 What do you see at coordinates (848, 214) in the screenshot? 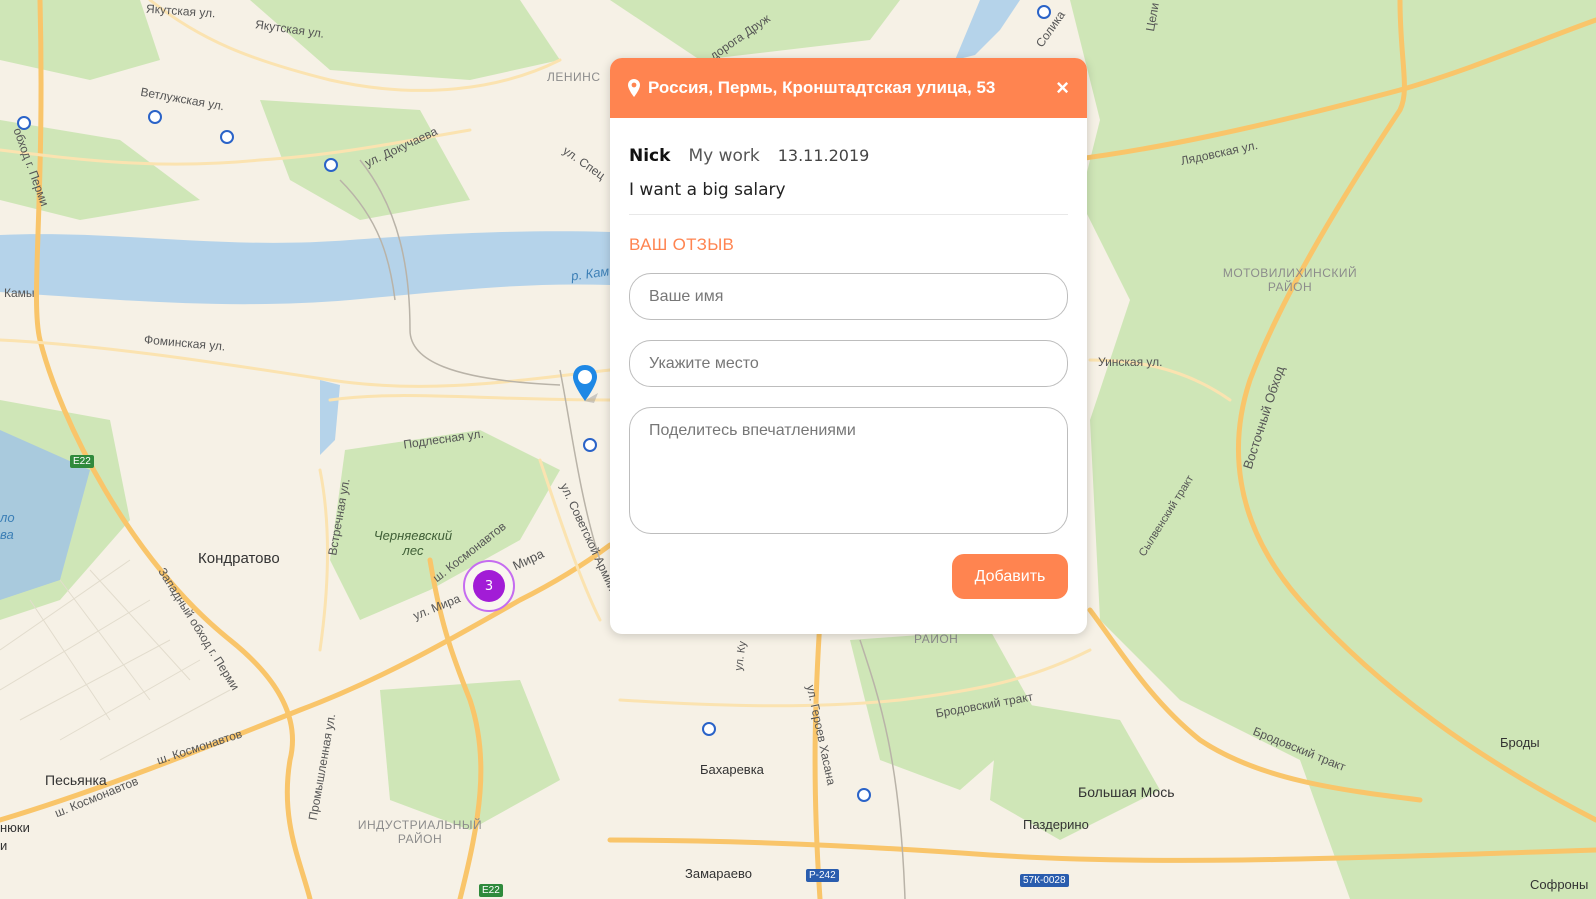
I see `divider` at bounding box center [848, 214].